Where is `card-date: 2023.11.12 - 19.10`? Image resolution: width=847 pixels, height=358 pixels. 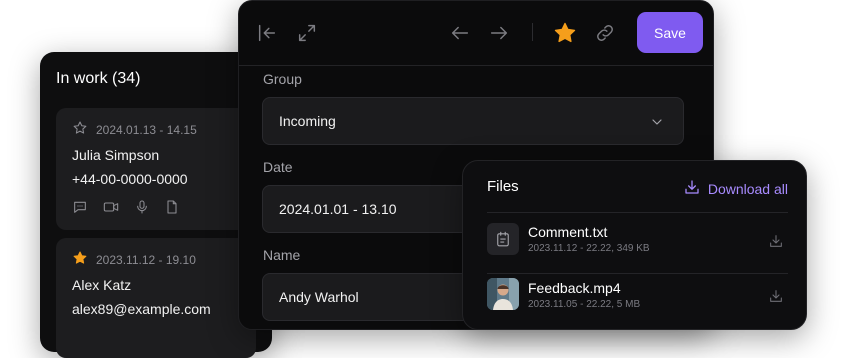 card-date: 2023.11.12 - 19.10 is located at coordinates (146, 259).